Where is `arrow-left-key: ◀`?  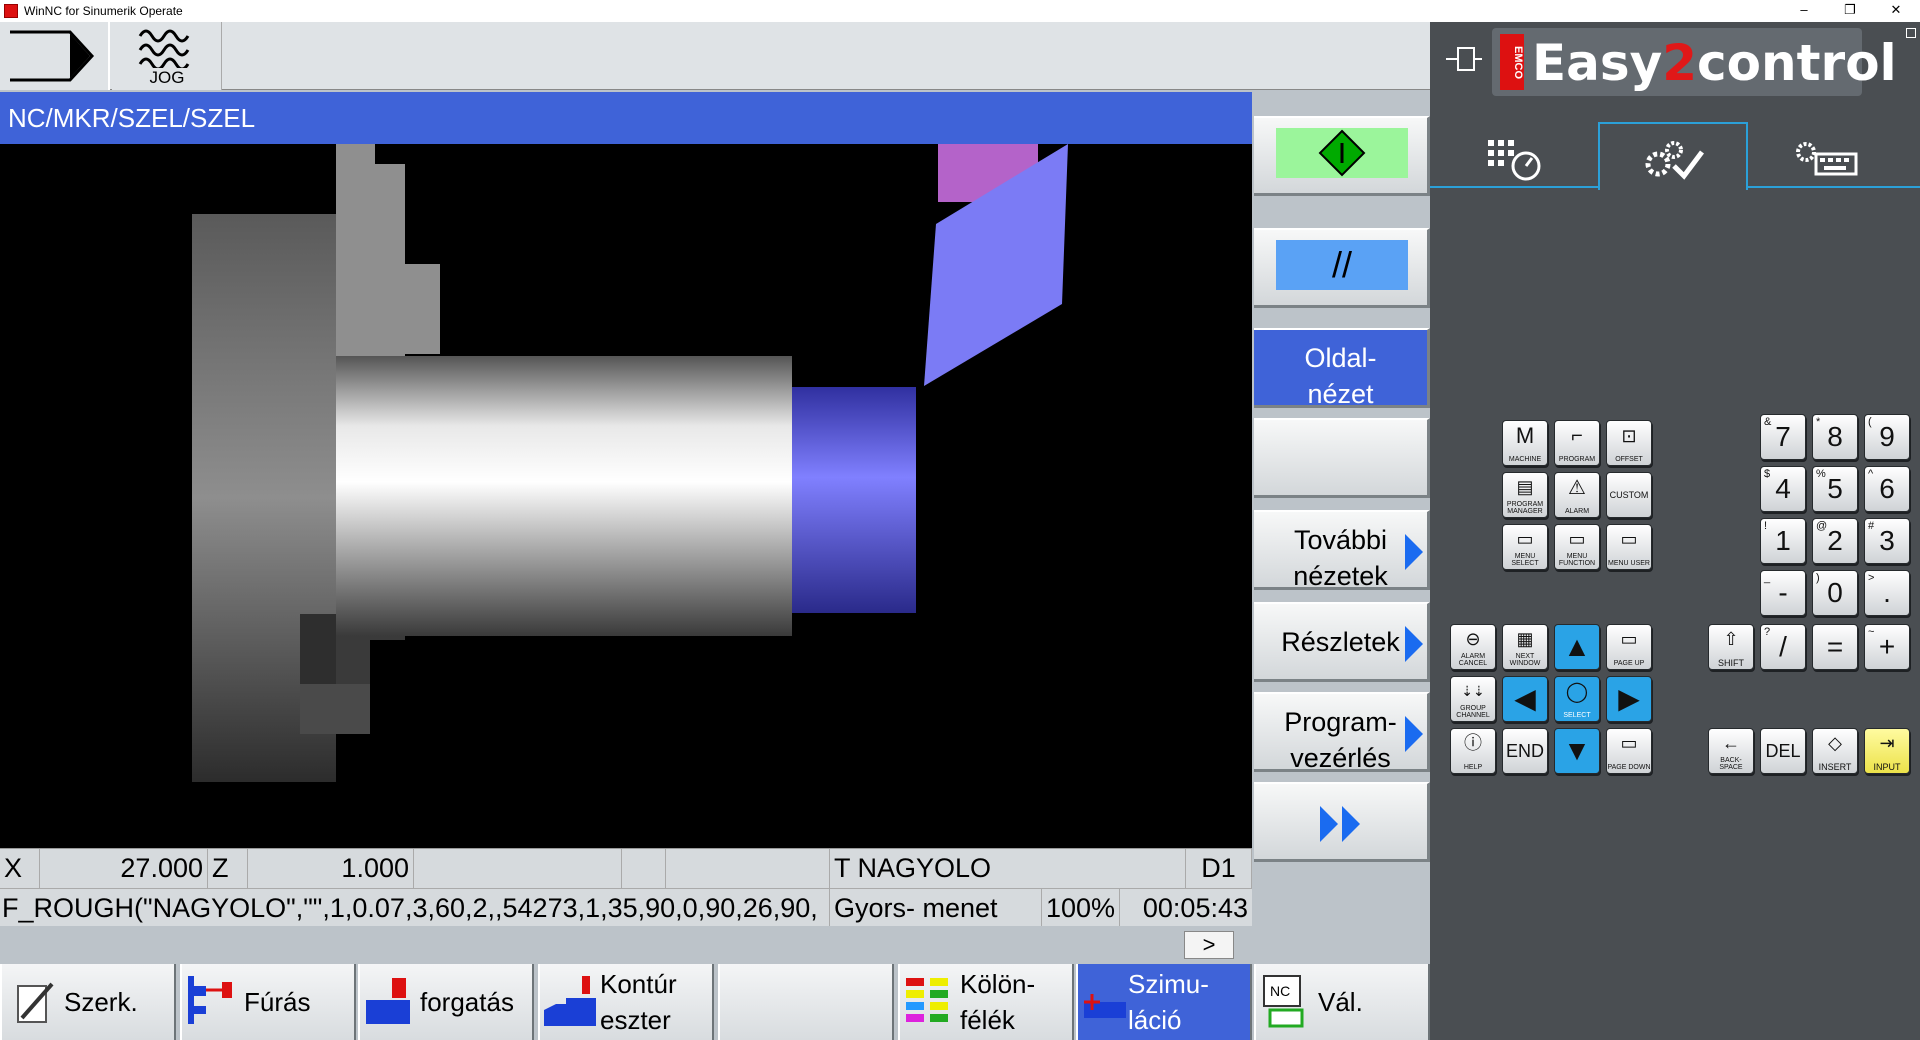 arrow-left-key: ◀ is located at coordinates (1525, 699).